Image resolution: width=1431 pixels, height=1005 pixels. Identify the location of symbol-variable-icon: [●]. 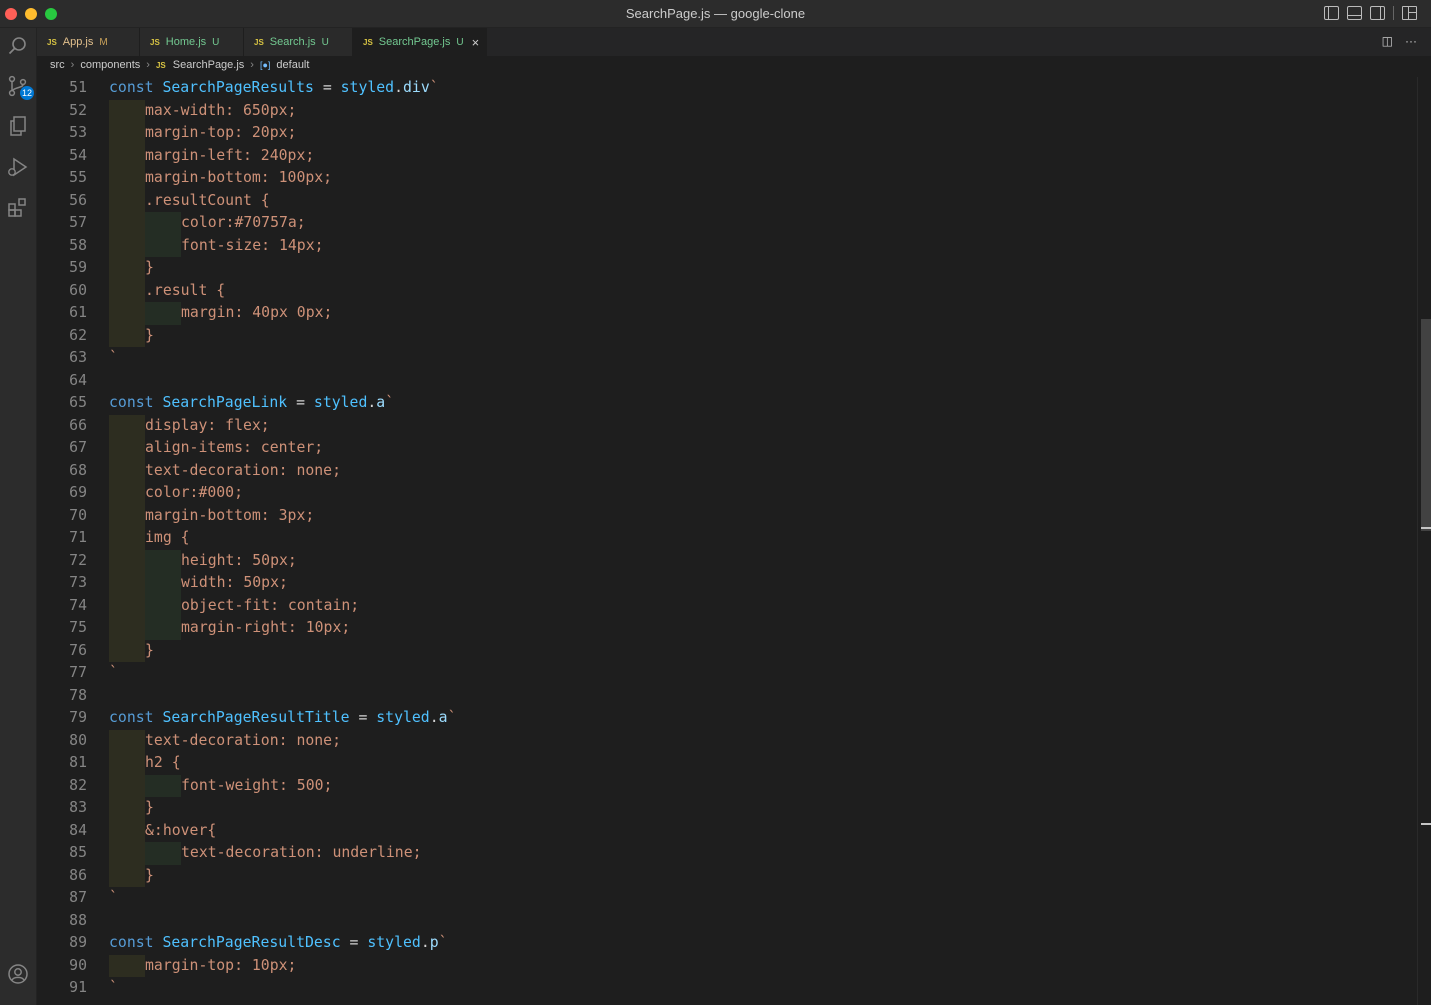
(265, 65).